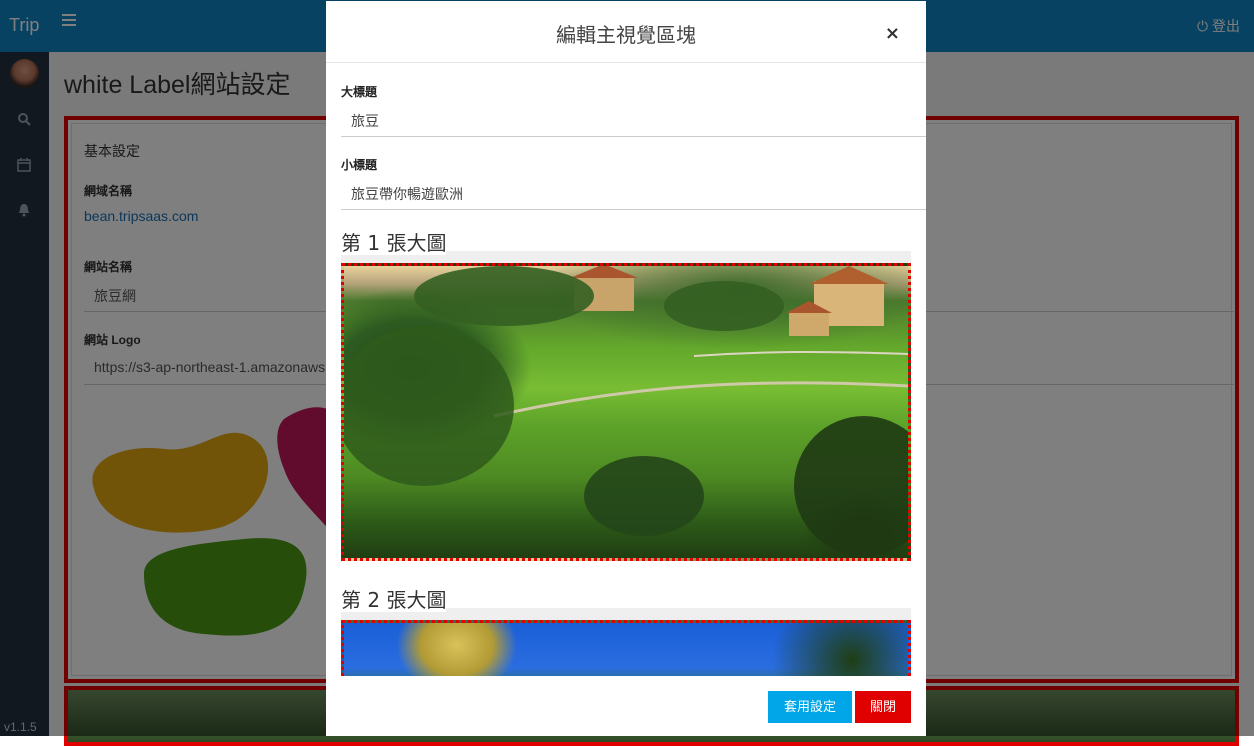 Image resolution: width=1254 pixels, height=746 pixels. I want to click on modal-title: 編輯主視覺區塊, so click(626, 35).